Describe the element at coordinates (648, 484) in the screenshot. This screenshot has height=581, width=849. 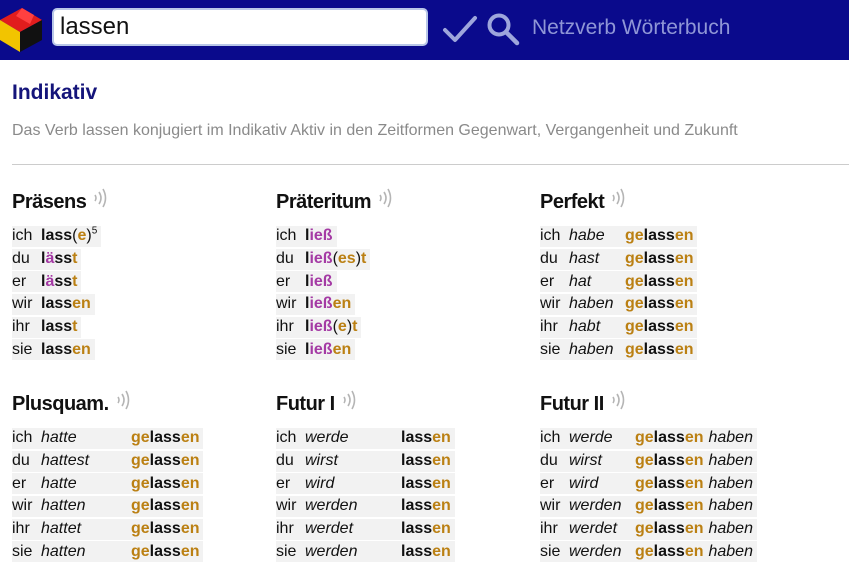
I see `conjugation-cell: er wird gelassen haben` at that location.